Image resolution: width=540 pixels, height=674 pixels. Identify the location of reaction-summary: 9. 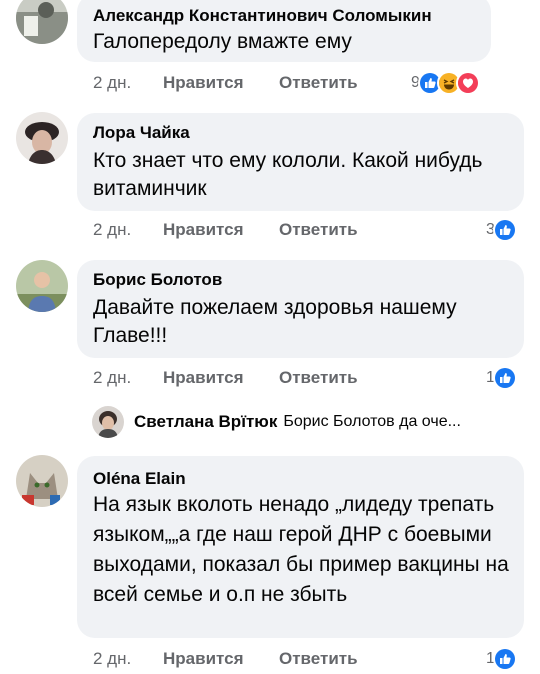
(445, 83).